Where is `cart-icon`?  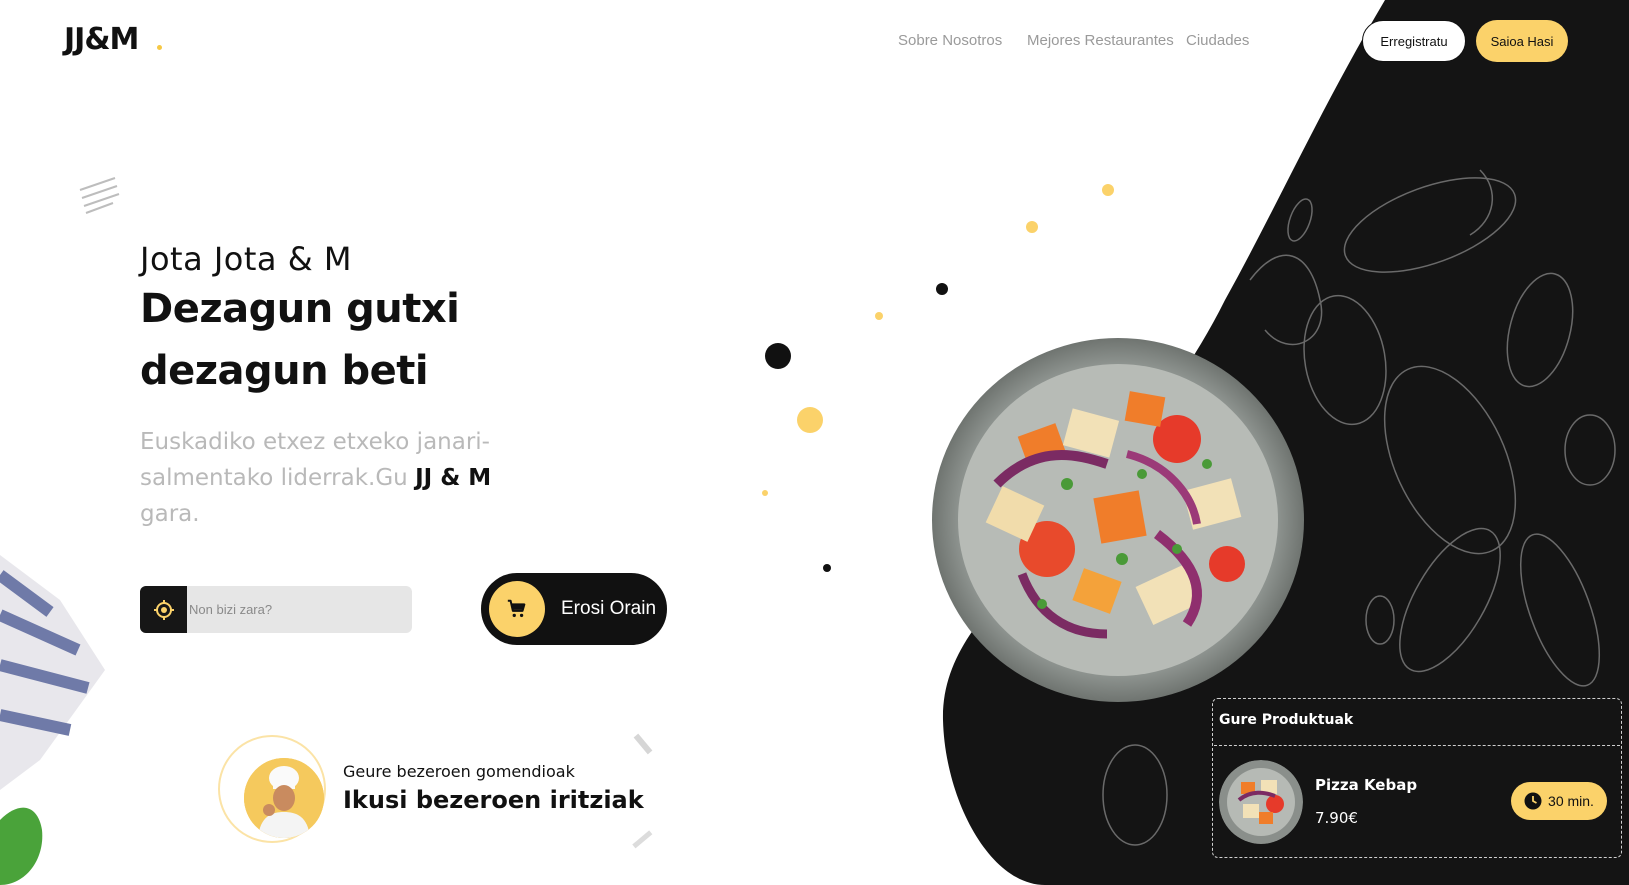 cart-icon is located at coordinates (517, 609).